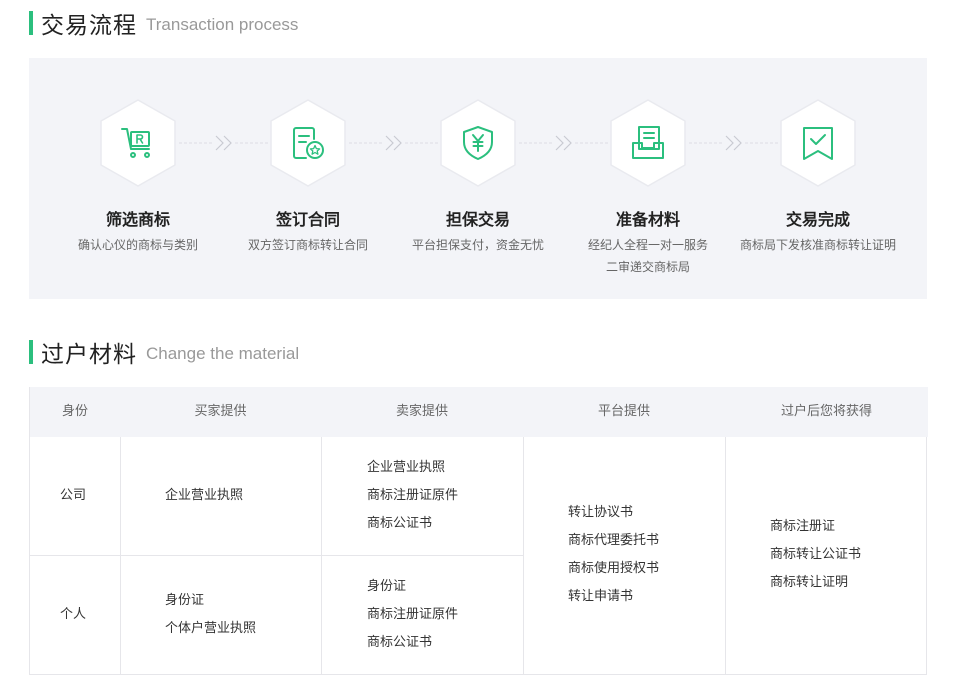  What do you see at coordinates (613, 555) in the screenshot?
I see `table-cell-platform: 转让协议书 商标代理委托书 商标使用授权书 转让申请书` at bounding box center [613, 555].